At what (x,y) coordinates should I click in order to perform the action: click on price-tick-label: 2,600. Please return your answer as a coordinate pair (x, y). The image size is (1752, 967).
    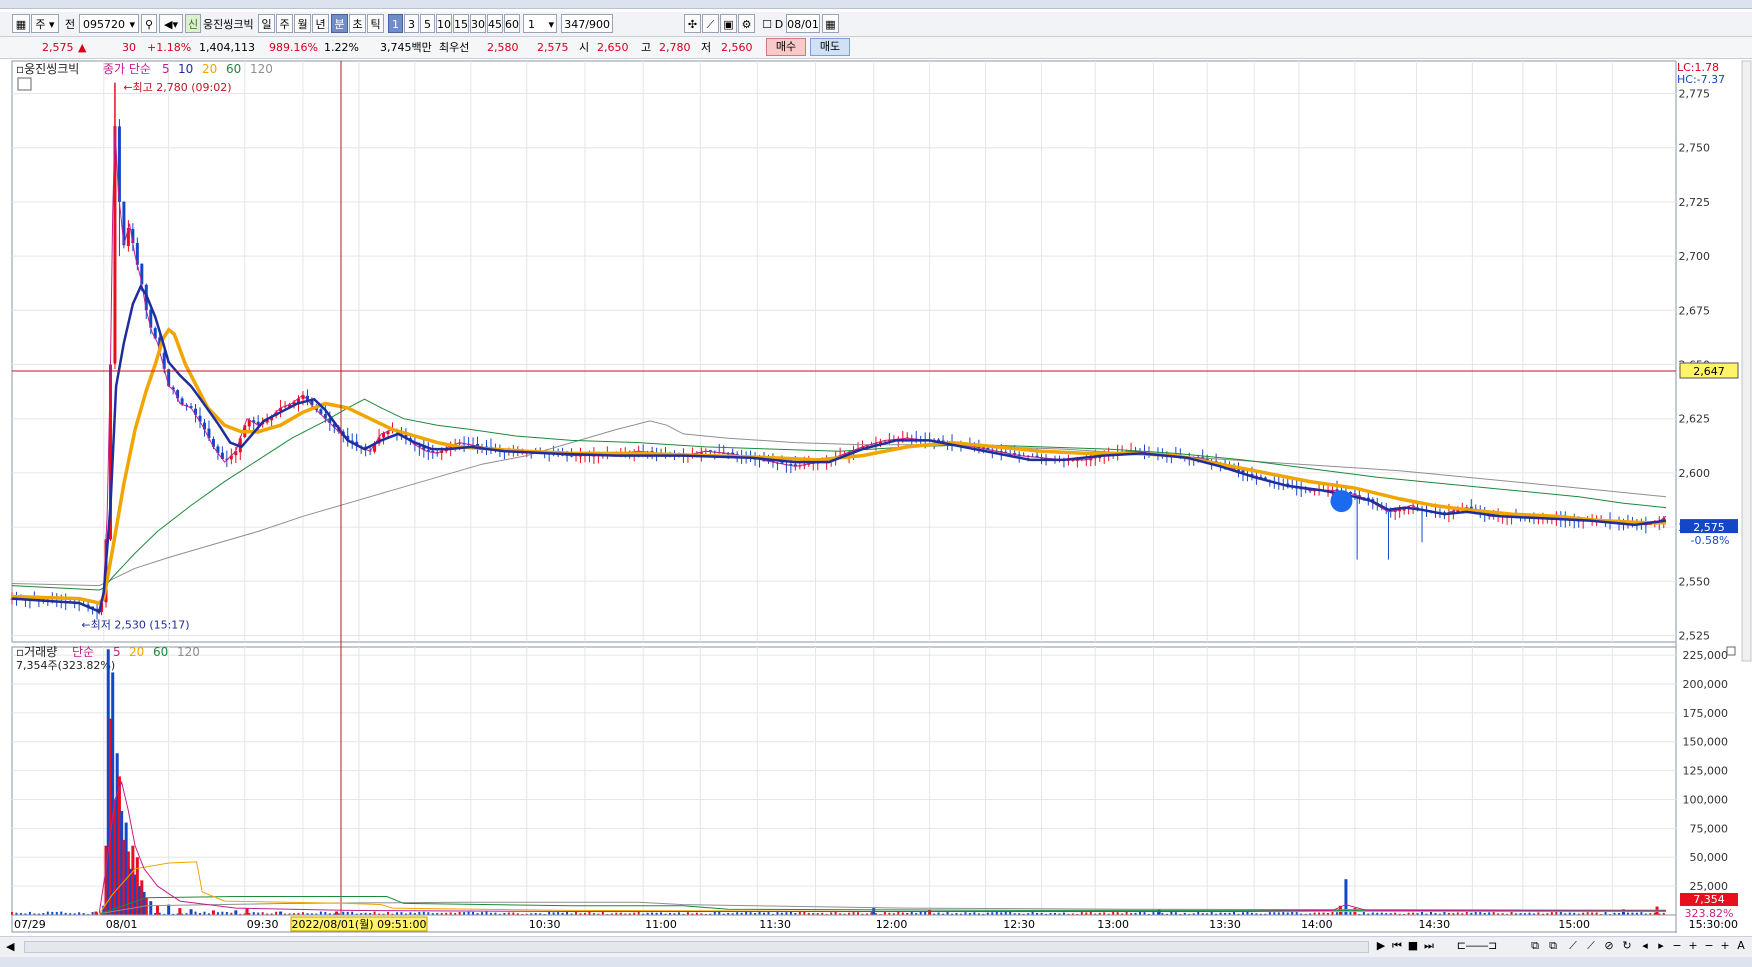
    Looking at the image, I should click on (1695, 473).